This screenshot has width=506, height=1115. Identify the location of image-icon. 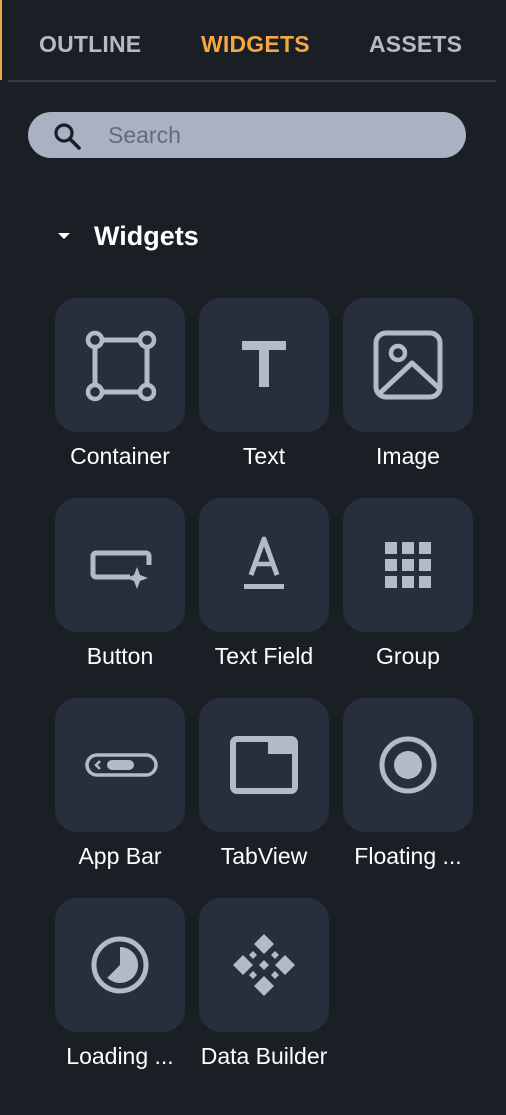
(408, 365).